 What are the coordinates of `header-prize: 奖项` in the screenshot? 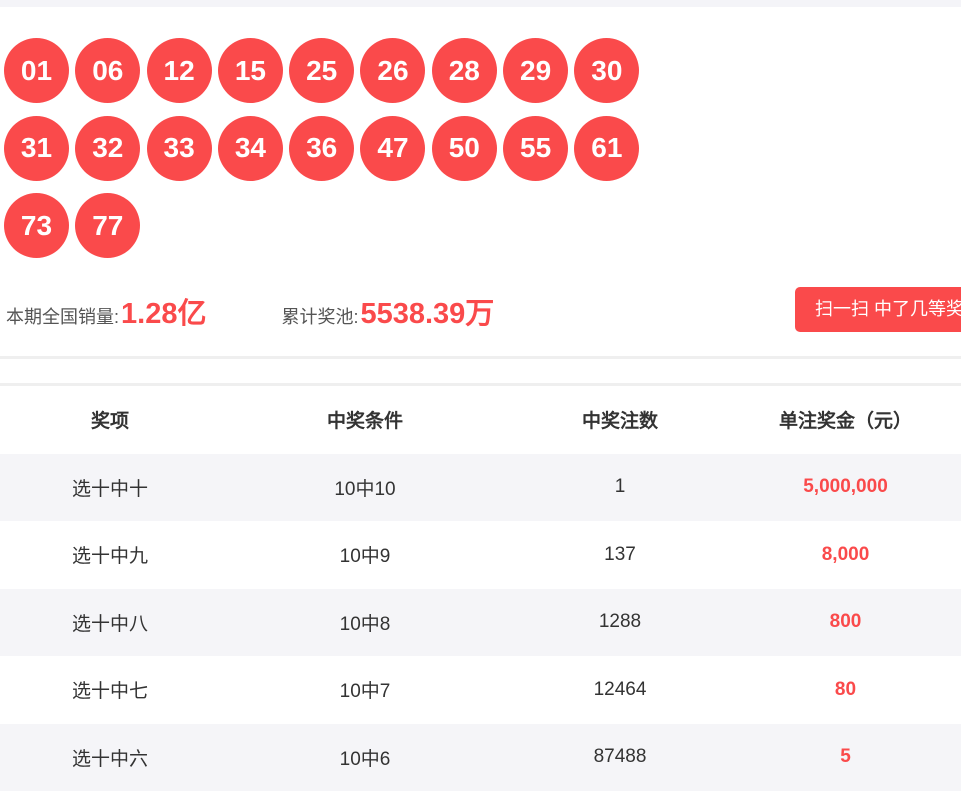 It's located at (110, 420).